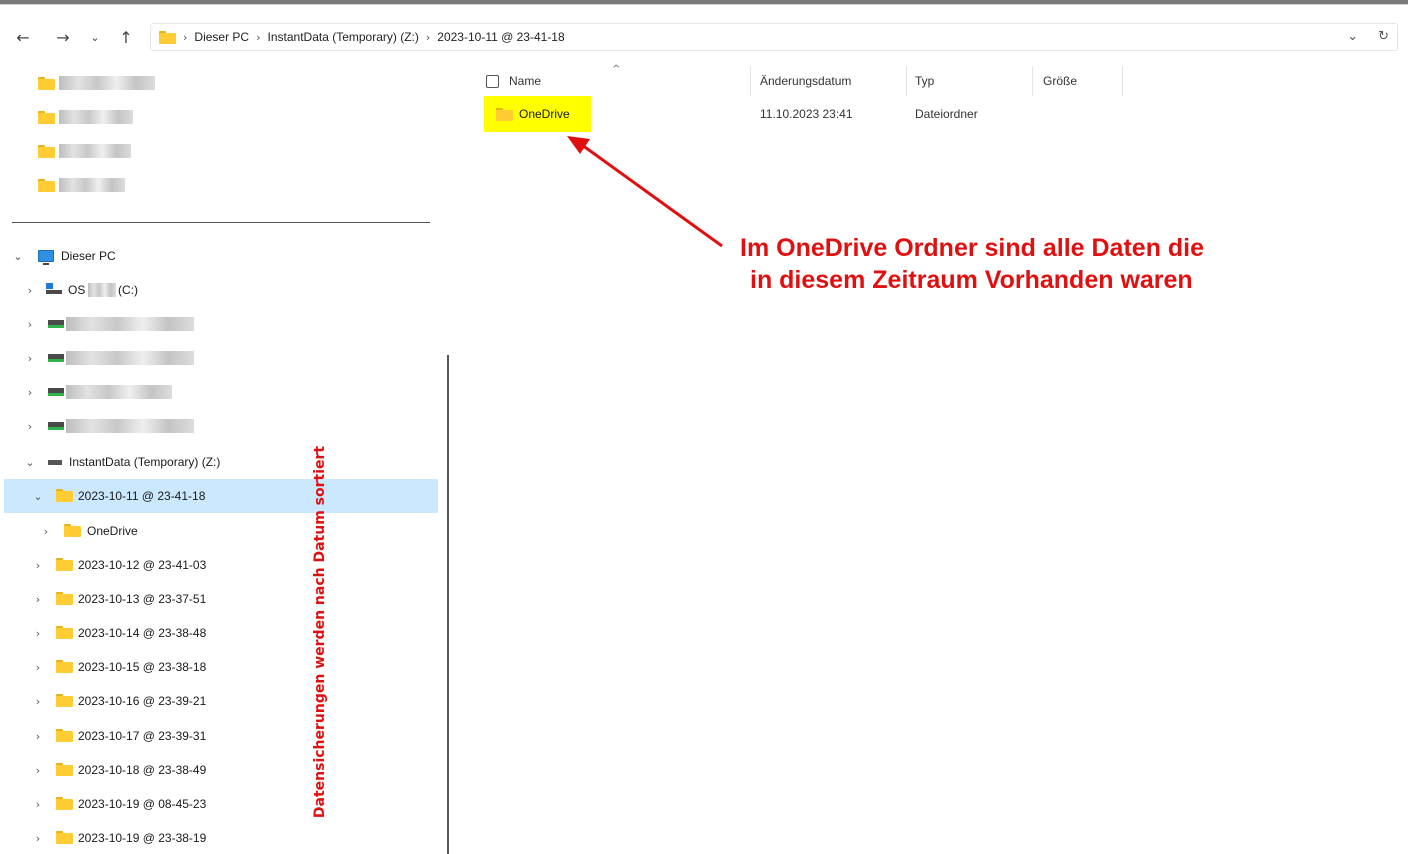 The height and width of the screenshot is (854, 1408). I want to click on annotation-line-2: in diesem Zeitraum Vorhanden waren, so click(971, 280).